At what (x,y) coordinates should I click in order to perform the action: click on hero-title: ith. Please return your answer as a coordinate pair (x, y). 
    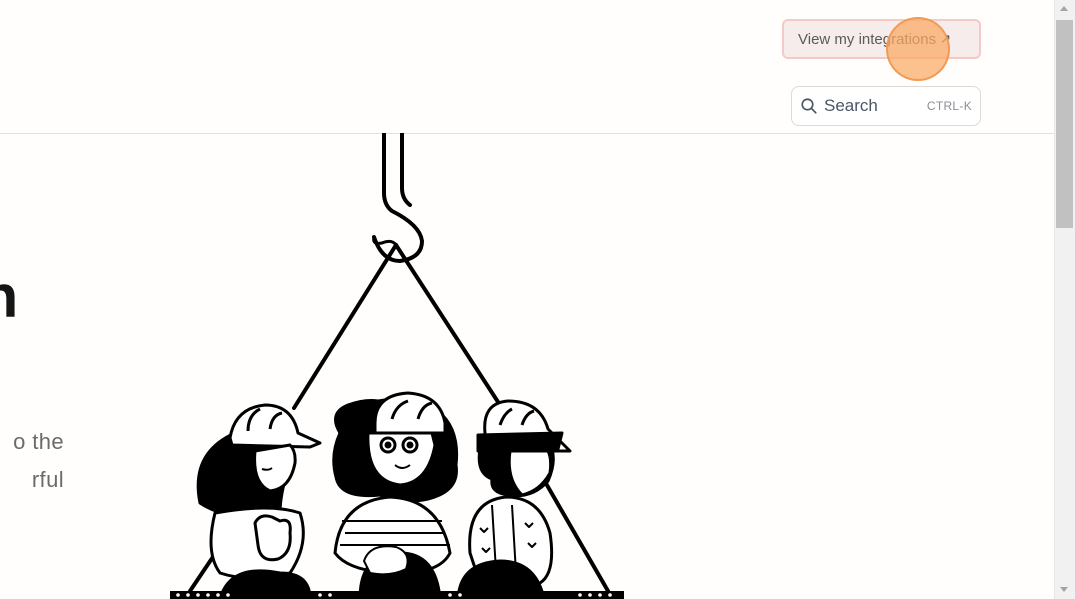
    Looking at the image, I should click on (9, 296).